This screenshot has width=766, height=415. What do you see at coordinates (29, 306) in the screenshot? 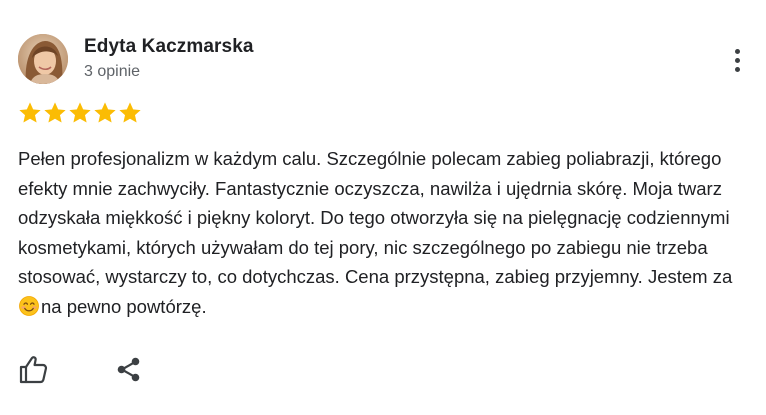
I see `smiling-face-icon` at bounding box center [29, 306].